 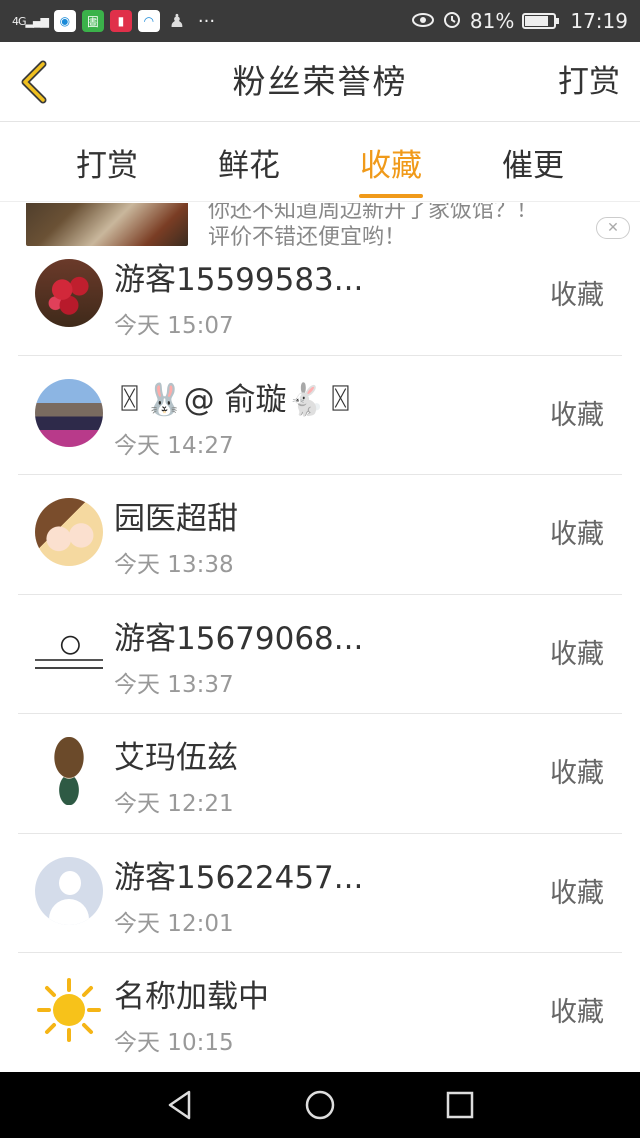 What do you see at coordinates (174, 565) in the screenshot?
I see `timestamp: 今天 13:38` at bounding box center [174, 565].